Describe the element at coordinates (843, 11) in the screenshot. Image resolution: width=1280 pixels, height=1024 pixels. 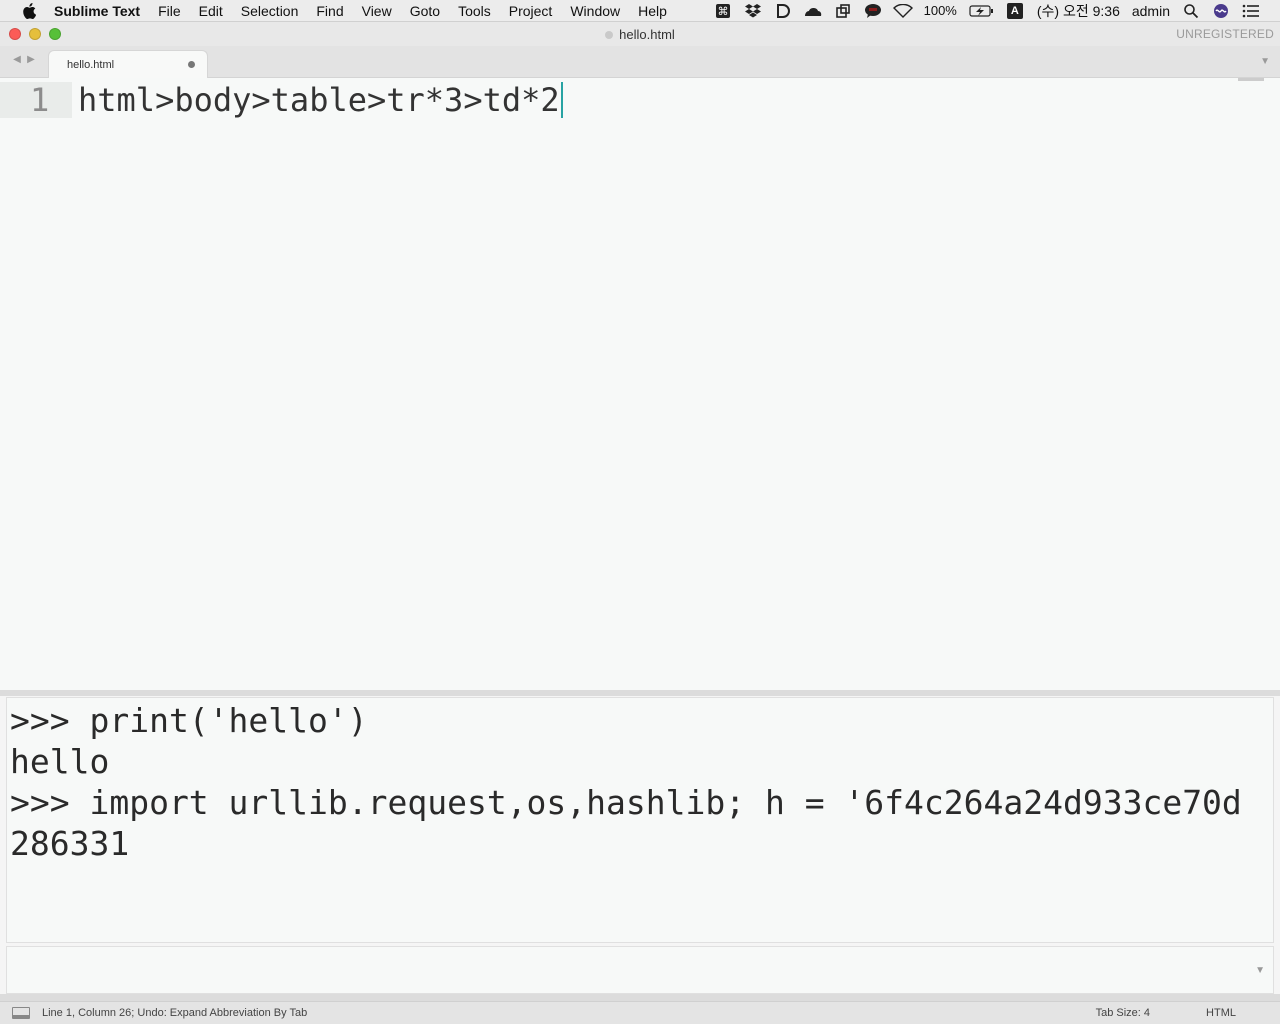
I see `screens-icon` at that location.